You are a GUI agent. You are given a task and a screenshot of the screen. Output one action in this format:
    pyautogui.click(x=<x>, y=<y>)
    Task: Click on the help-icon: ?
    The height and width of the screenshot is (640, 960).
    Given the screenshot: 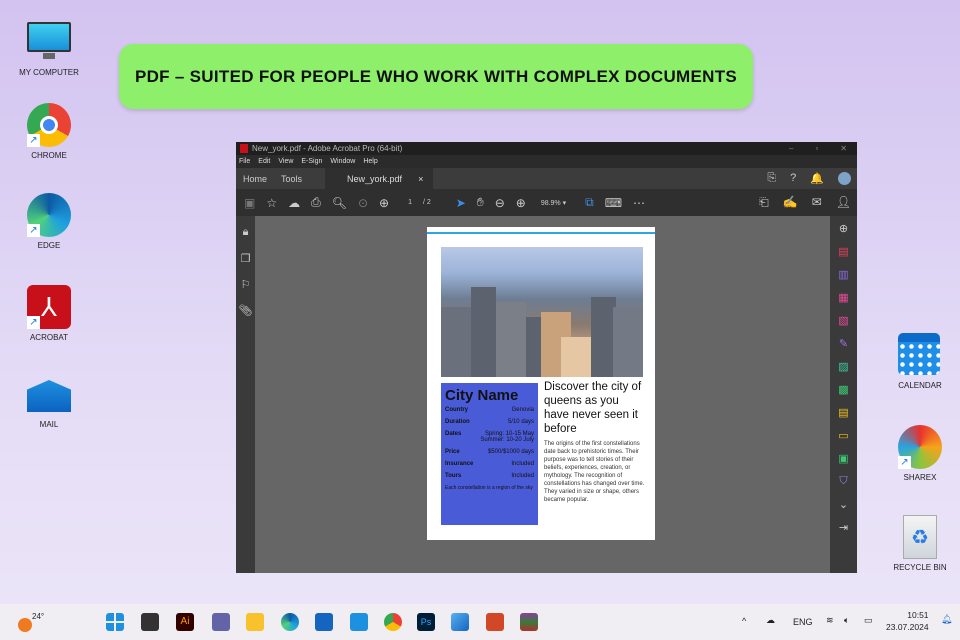 What is the action you would take?
    pyautogui.click(x=793, y=178)
    